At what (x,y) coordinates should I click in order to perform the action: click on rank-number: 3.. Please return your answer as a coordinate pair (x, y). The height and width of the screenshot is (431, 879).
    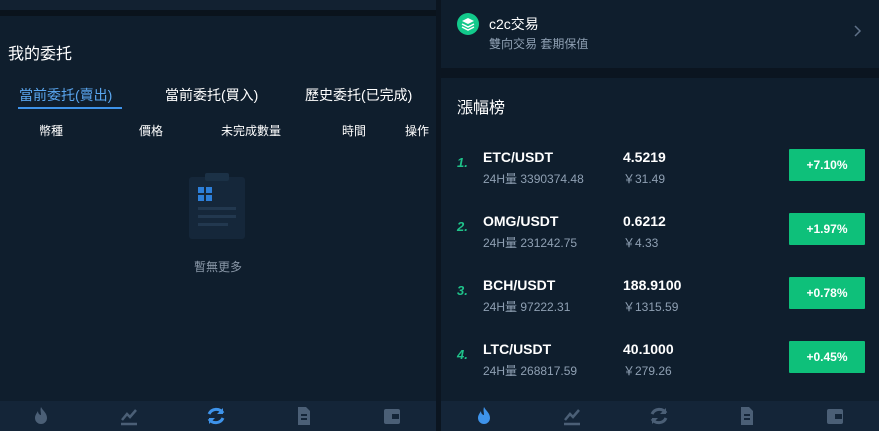
    Looking at the image, I should click on (462, 290).